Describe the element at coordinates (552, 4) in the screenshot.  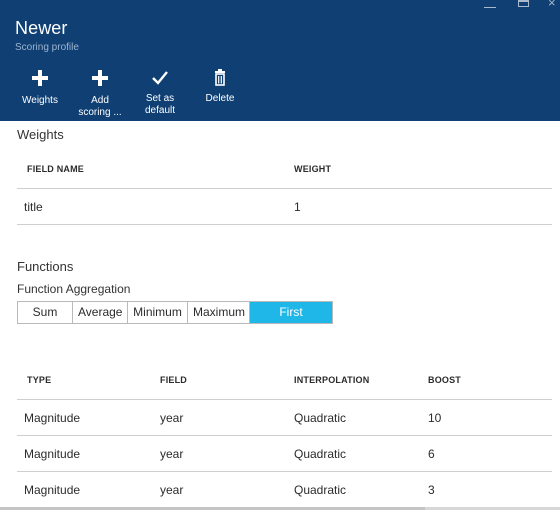
I see `close-icon: ×` at that location.